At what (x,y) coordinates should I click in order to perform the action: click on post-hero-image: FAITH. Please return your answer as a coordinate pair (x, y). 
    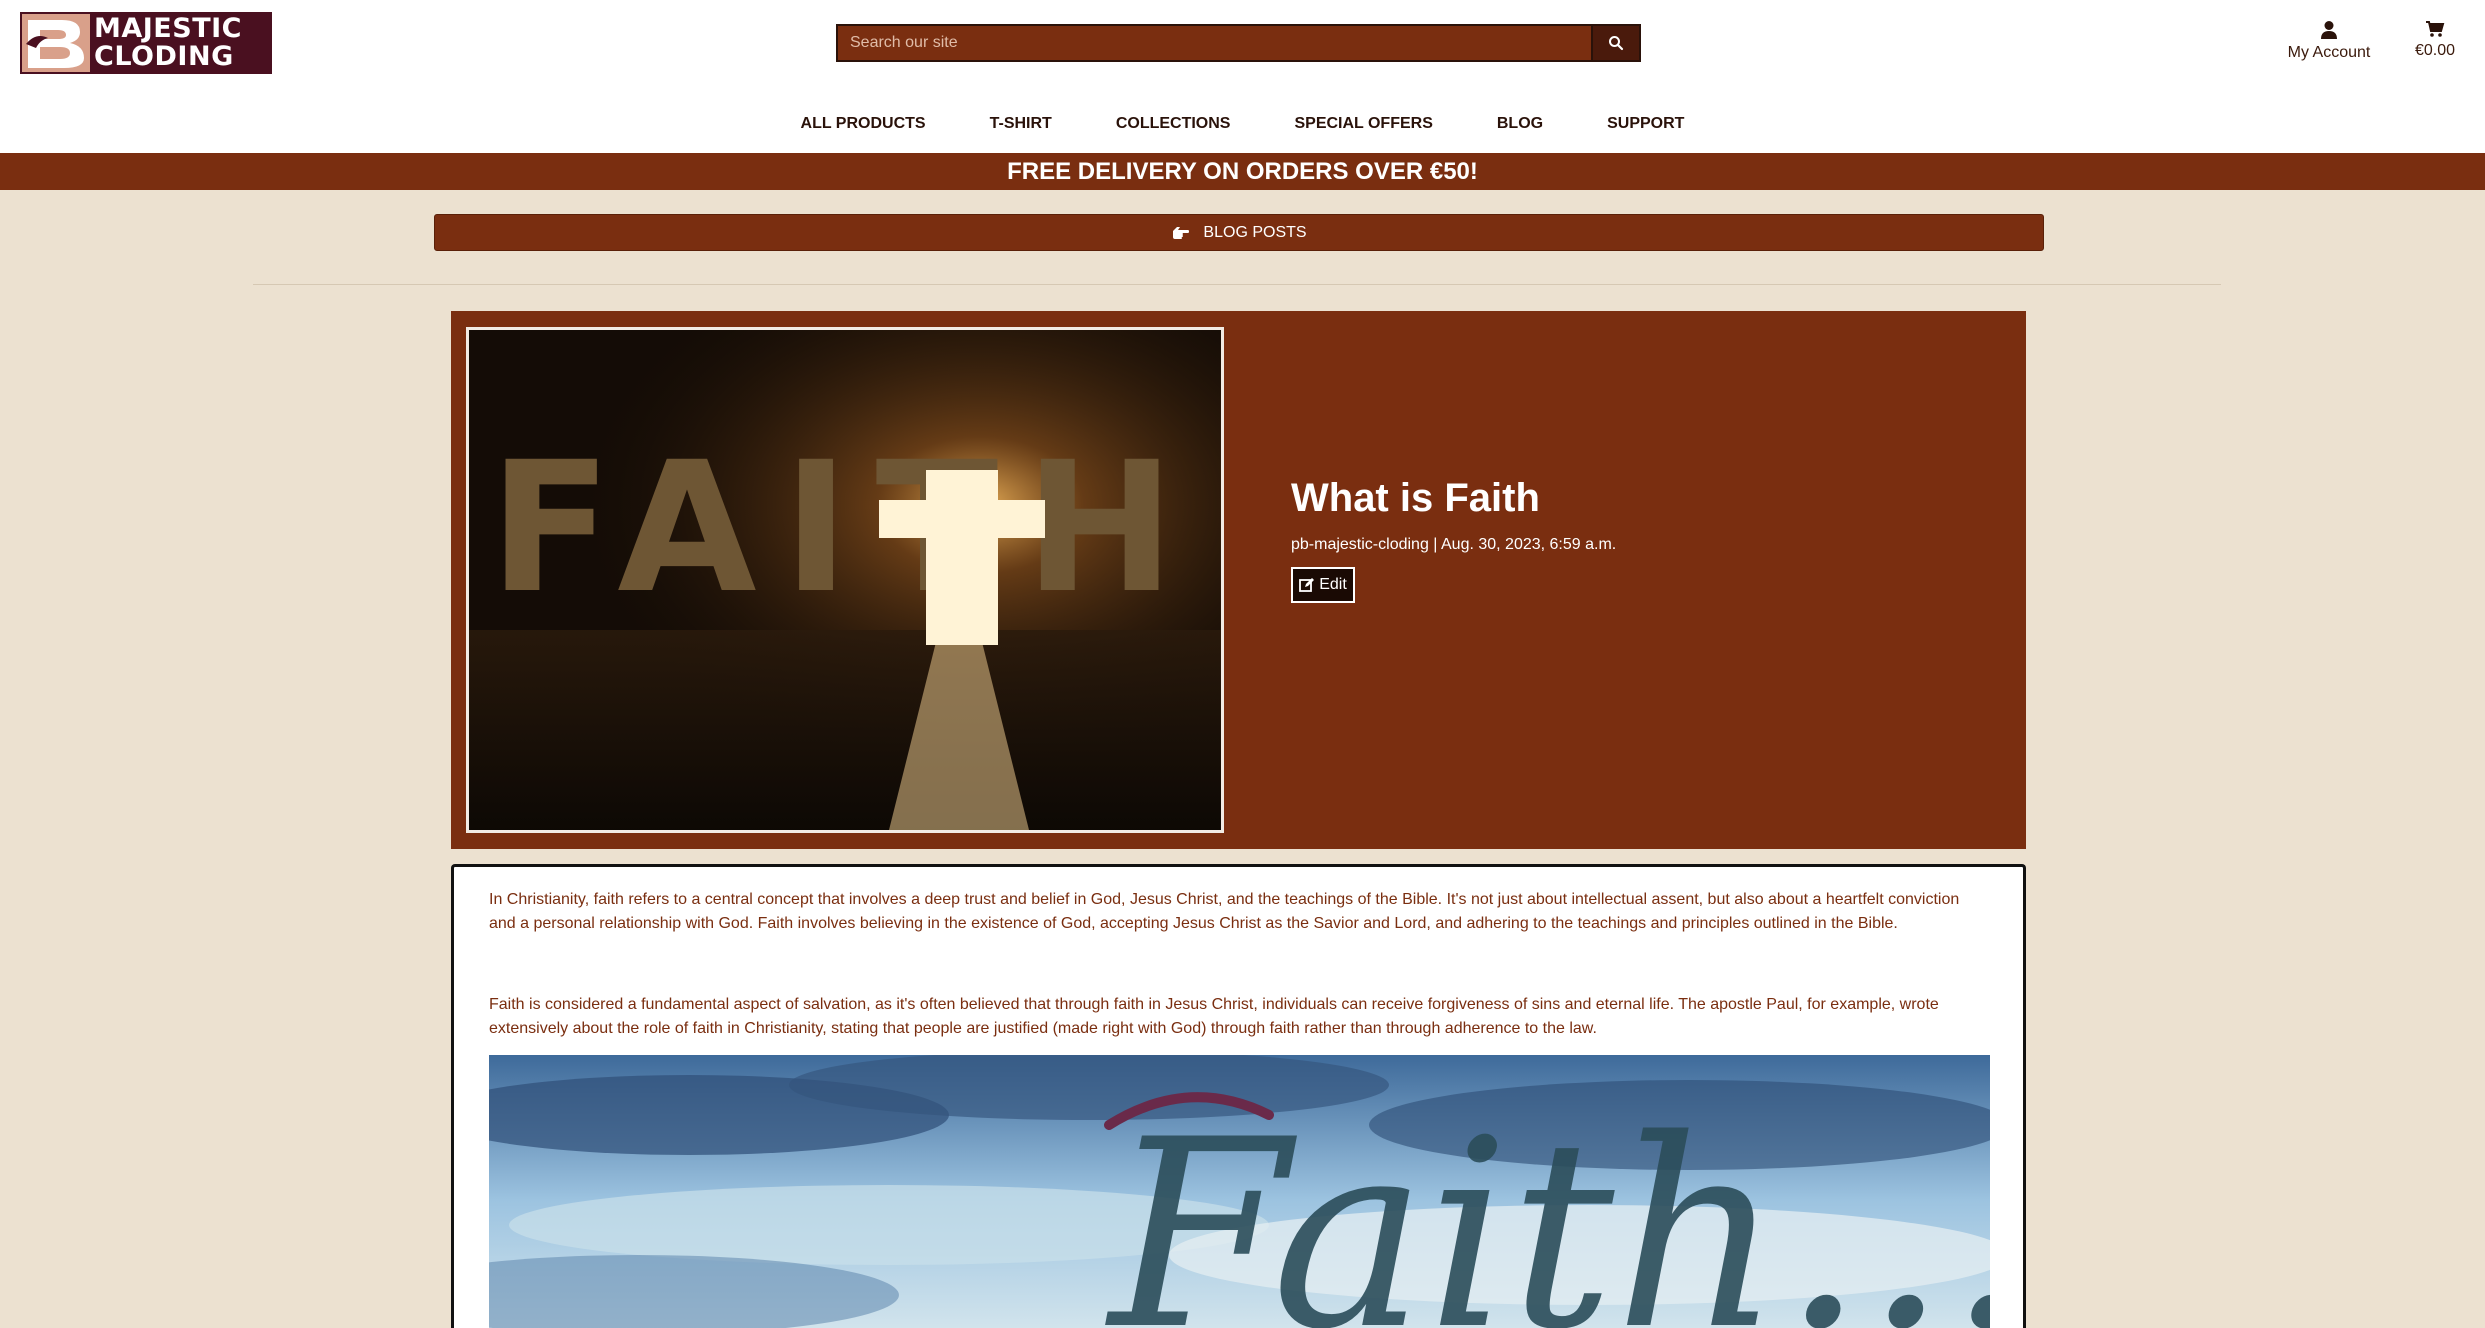
    Looking at the image, I should click on (845, 580).